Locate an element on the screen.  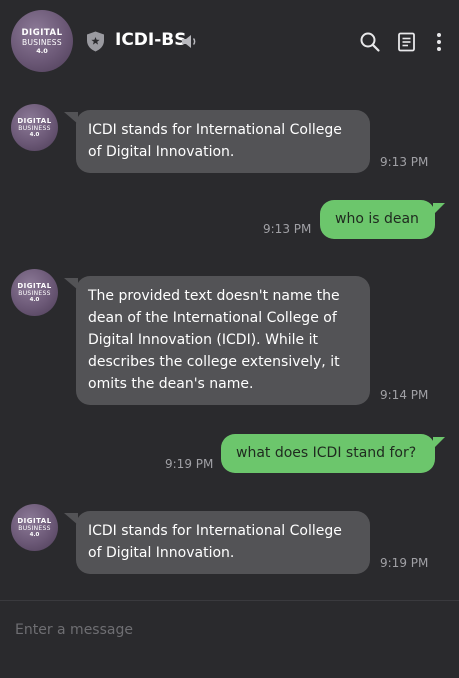
message-input is located at coordinates (230, 630).